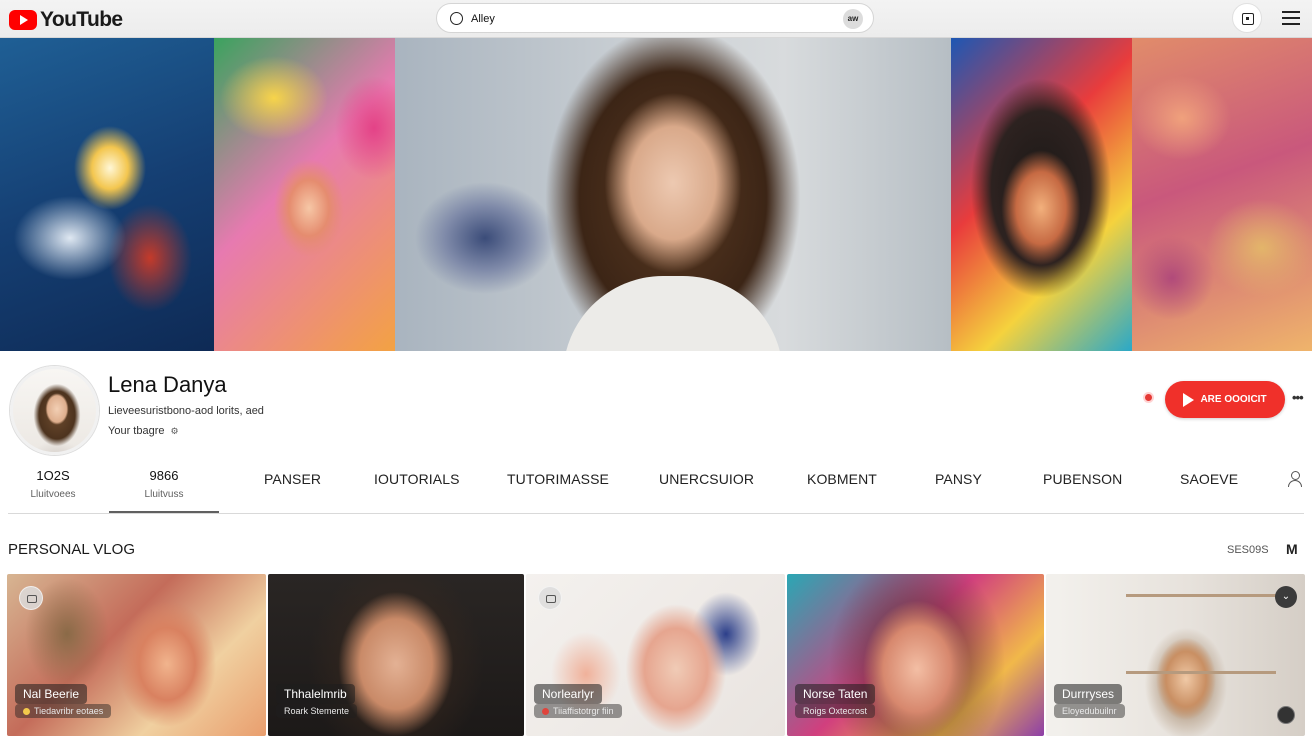 The image size is (1312, 736). I want to click on calendar-button, so click(1247, 18).